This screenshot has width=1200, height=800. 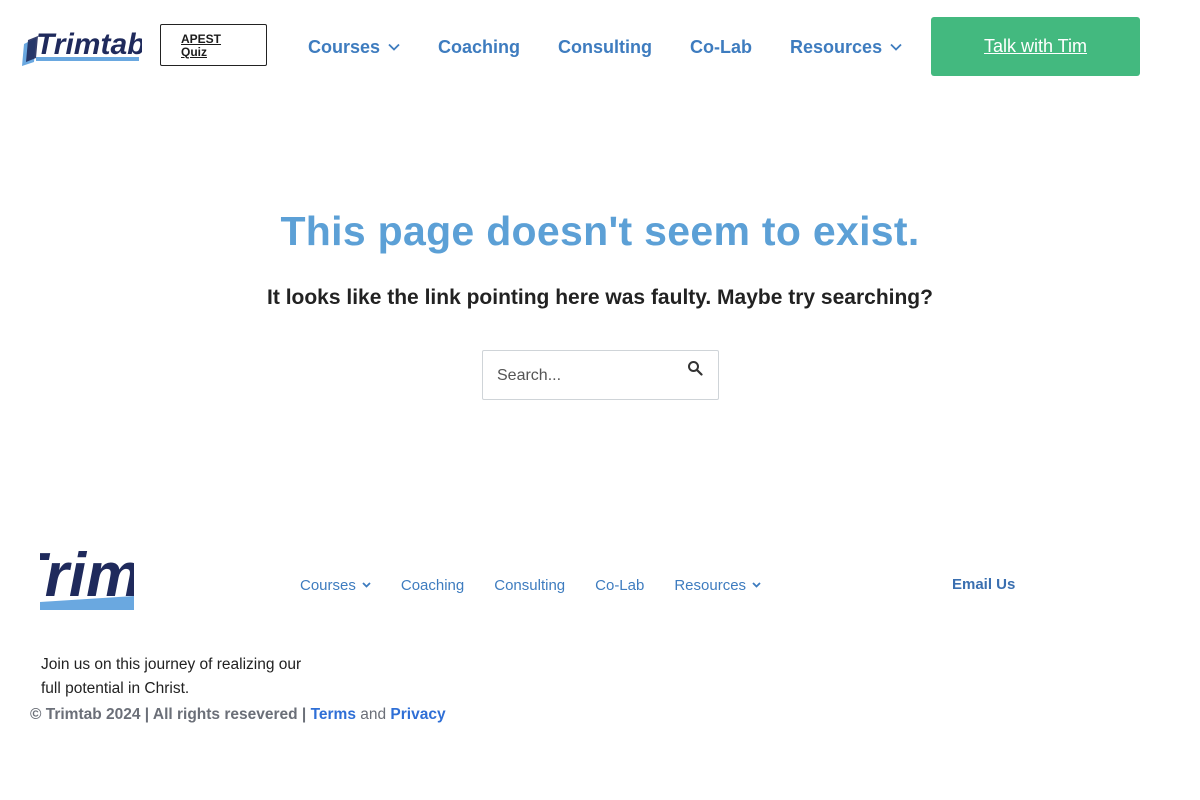 I want to click on footer-nav-colab-label: Co-Lab, so click(x=620, y=585).